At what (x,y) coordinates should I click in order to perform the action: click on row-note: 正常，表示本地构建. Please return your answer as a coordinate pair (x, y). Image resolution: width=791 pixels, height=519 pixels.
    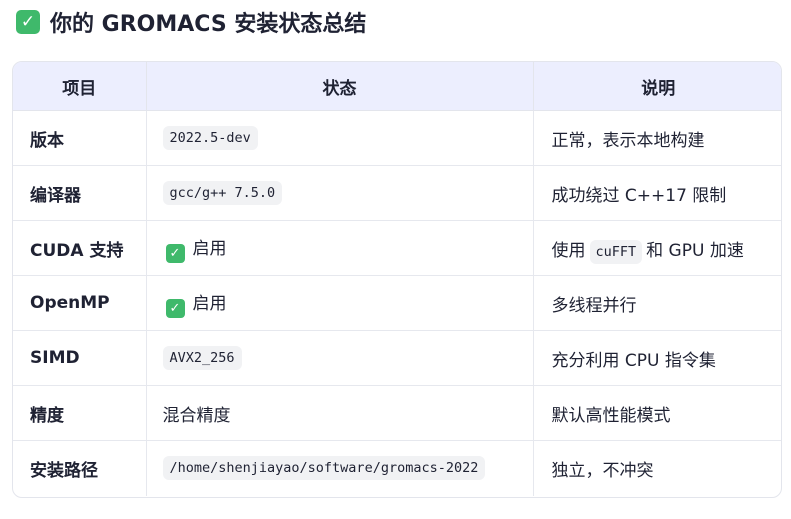
    Looking at the image, I should click on (657, 138).